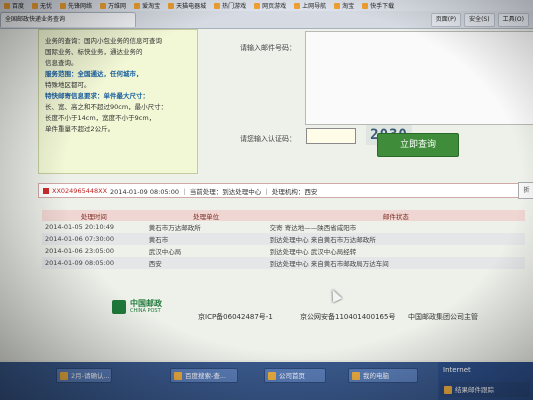  Describe the element at coordinates (485, 389) in the screenshot. I see `taskbar-item-active: 结果邮件跟踪` at that location.